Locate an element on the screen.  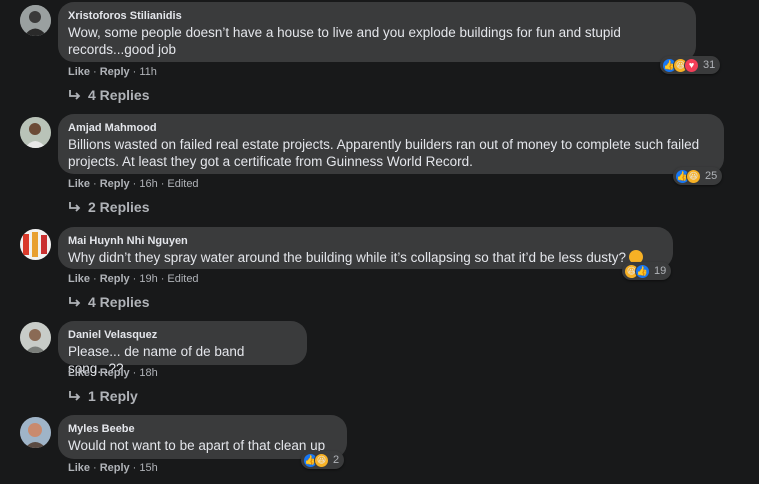
reaction-count: 31 is located at coordinates (709, 65).